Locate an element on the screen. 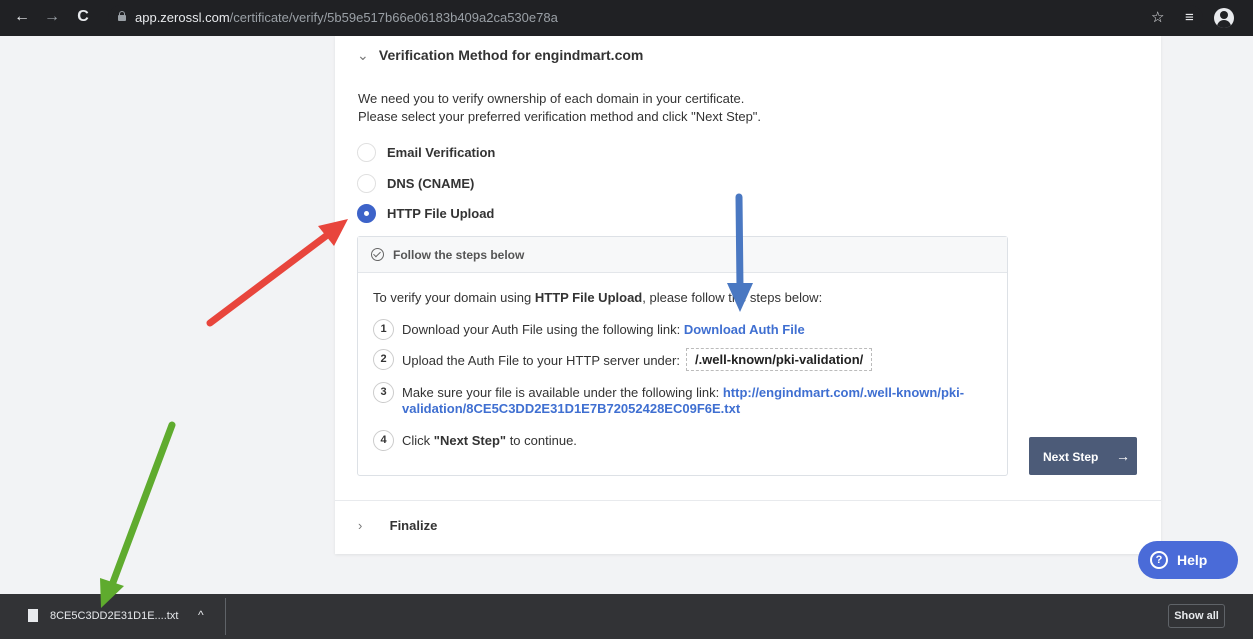 This screenshot has width=1253, height=639. bookmark-star-icon: ☆ is located at coordinates (1157, 18).